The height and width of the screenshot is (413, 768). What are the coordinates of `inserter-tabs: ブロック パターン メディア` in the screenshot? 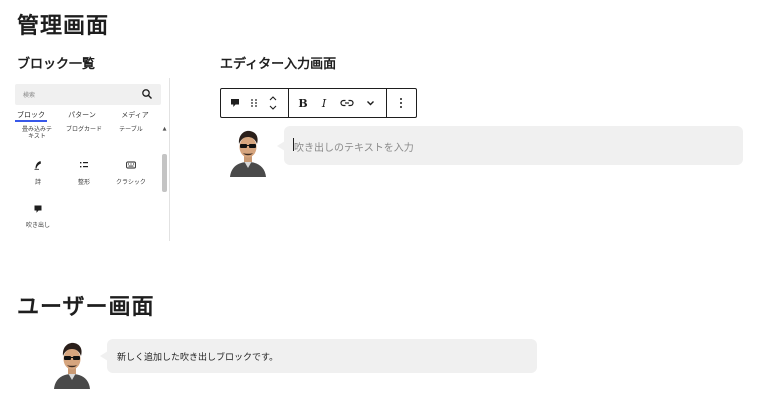 It's located at (90, 117).